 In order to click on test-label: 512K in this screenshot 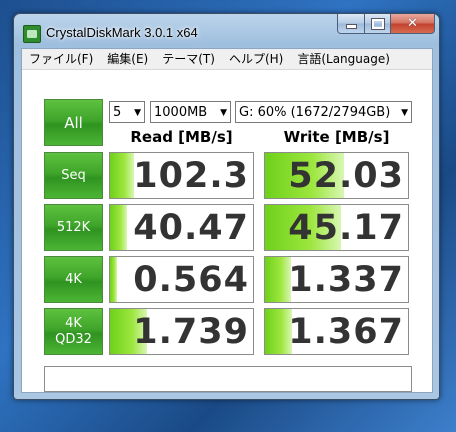, I will do `click(73, 227)`.